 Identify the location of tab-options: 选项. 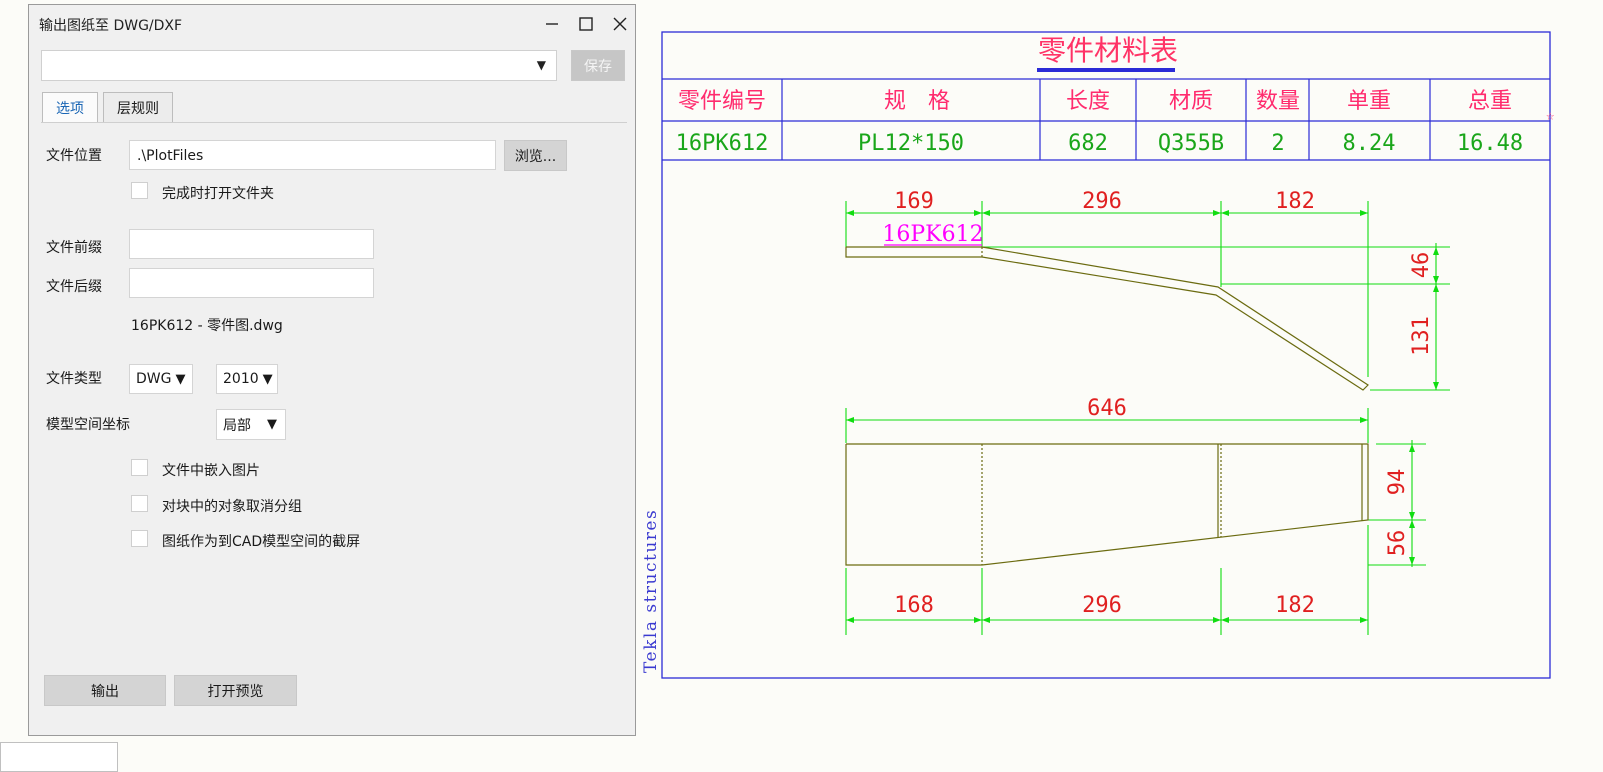
(70, 107).